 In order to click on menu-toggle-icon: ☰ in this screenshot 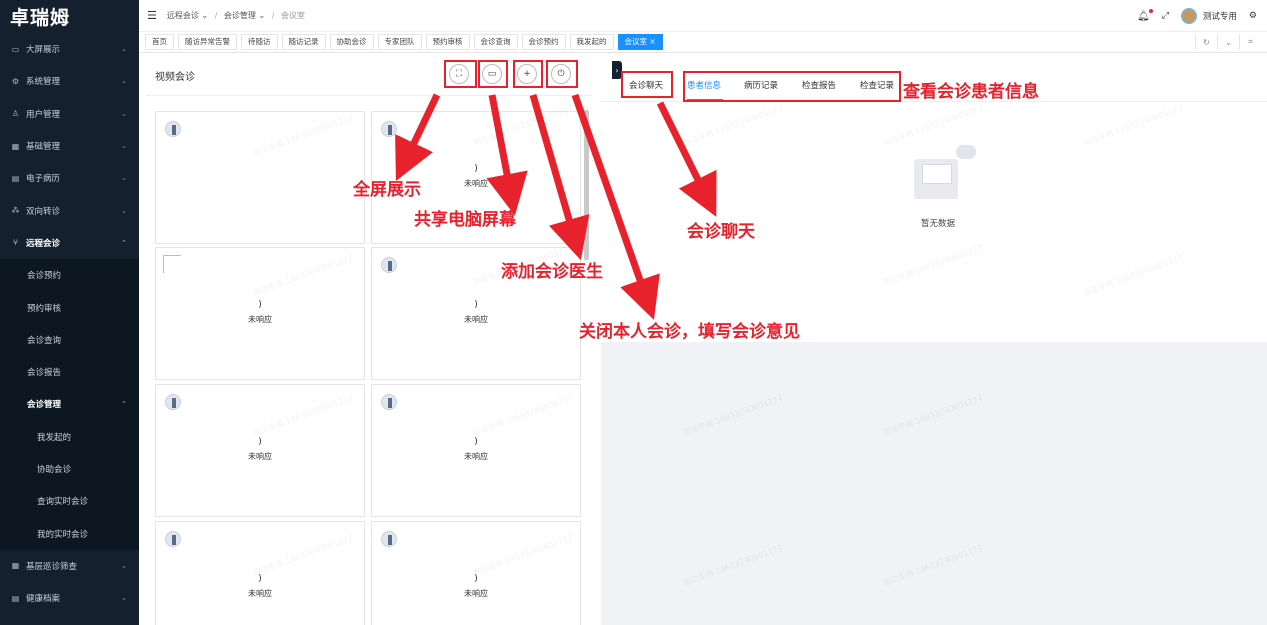, I will do `click(152, 15)`.